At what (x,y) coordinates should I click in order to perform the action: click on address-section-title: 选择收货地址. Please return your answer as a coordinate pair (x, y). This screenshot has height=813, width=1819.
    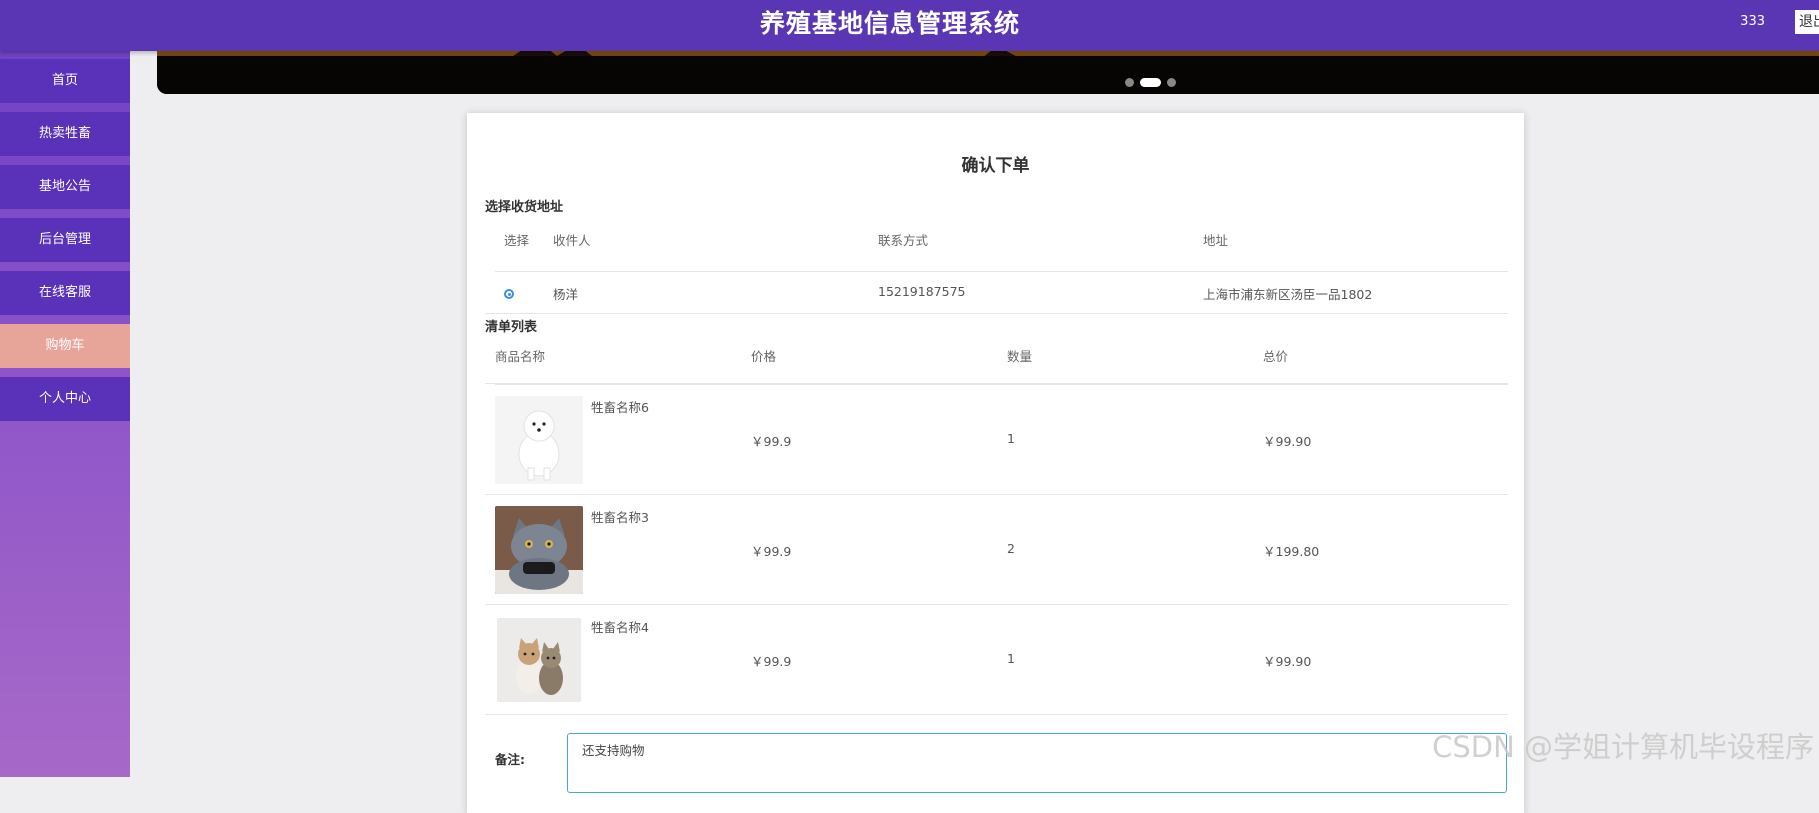
    Looking at the image, I should click on (524, 207).